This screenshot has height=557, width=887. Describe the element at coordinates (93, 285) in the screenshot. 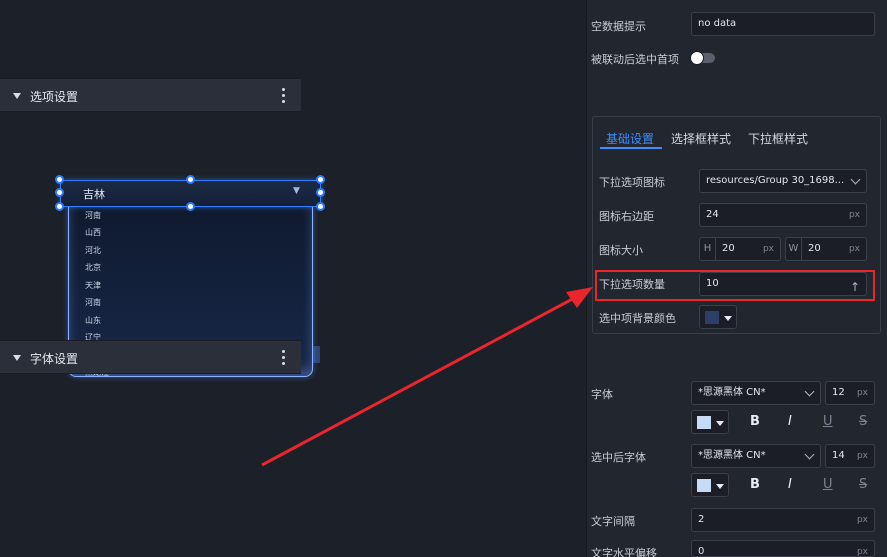

I see `dropdown-item: 天津` at that location.